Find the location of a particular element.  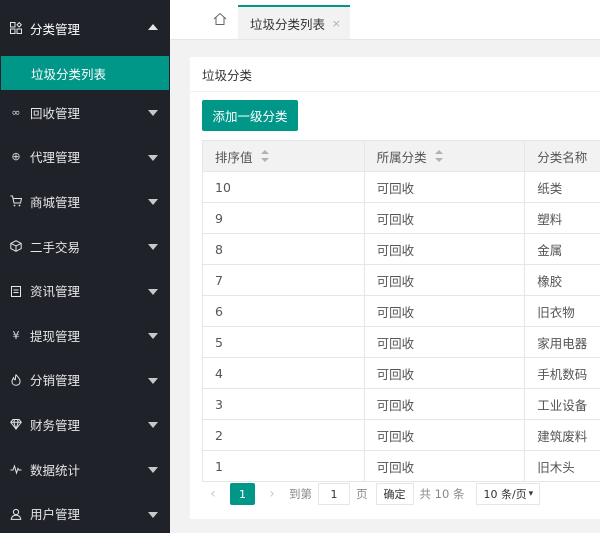

column-header-label: 所属分类 is located at coordinates (401, 157).